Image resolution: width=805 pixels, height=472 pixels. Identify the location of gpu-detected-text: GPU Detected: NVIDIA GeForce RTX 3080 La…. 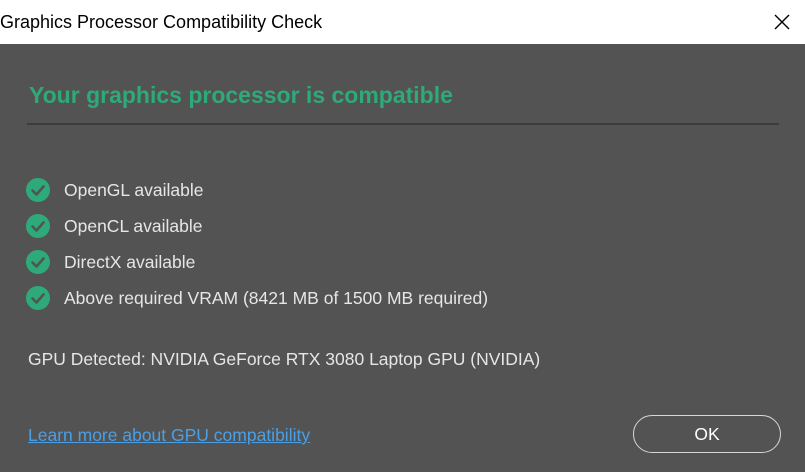
(284, 359).